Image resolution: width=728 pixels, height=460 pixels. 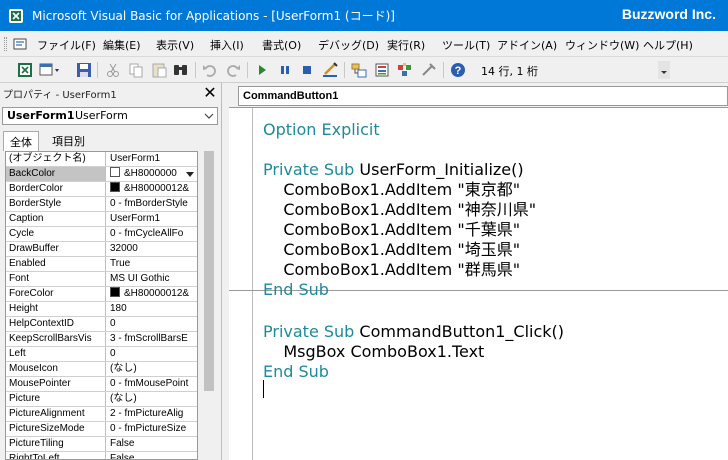 I want to click on vba-module-icon, so click(x=20, y=44).